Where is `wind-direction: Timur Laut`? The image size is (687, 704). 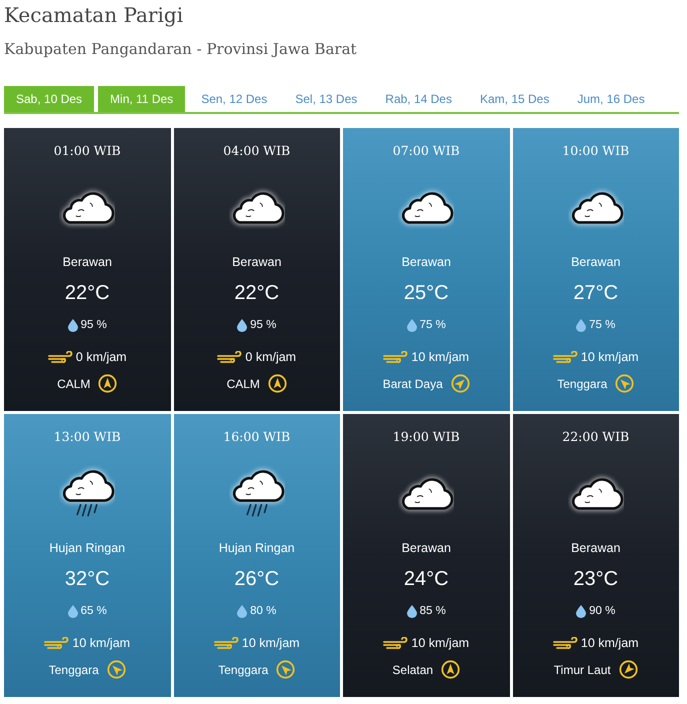 wind-direction: Timur Laut is located at coordinates (582, 670).